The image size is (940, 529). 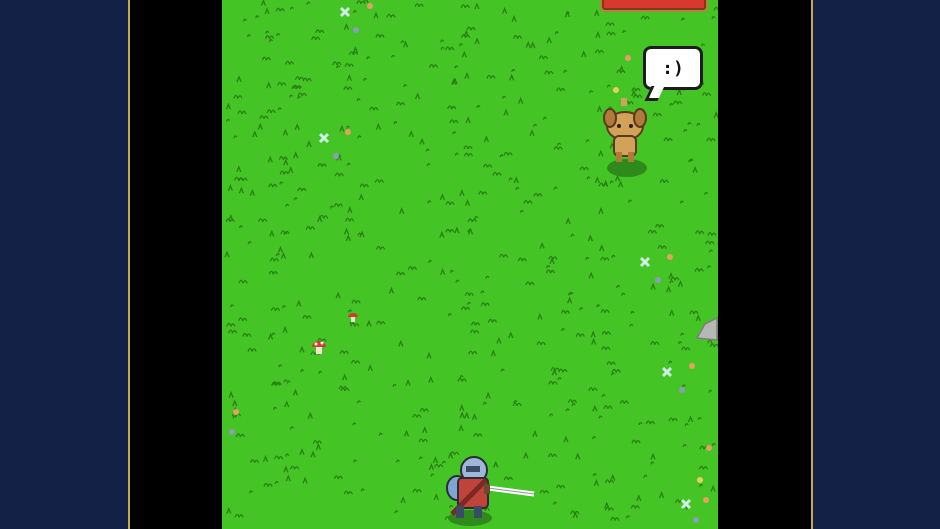 What do you see at coordinates (706, 328) in the screenshot?
I see `rock-icon` at bounding box center [706, 328].